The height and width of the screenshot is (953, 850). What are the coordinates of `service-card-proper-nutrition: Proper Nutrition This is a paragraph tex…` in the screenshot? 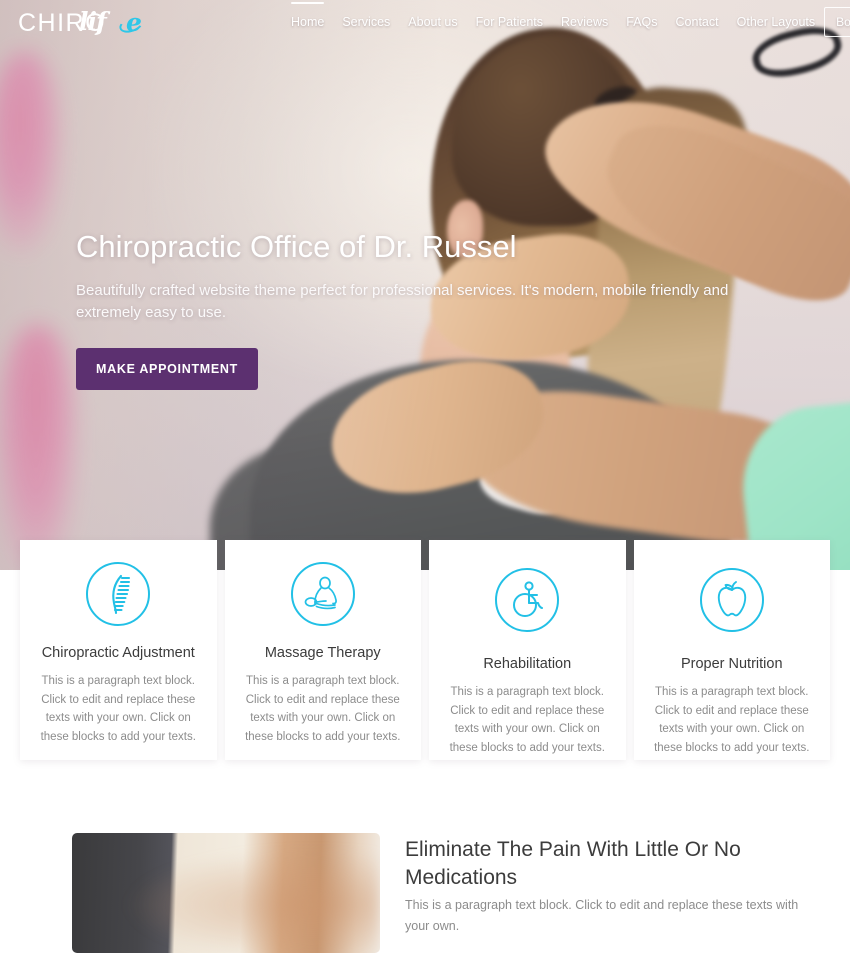 It's located at (731, 650).